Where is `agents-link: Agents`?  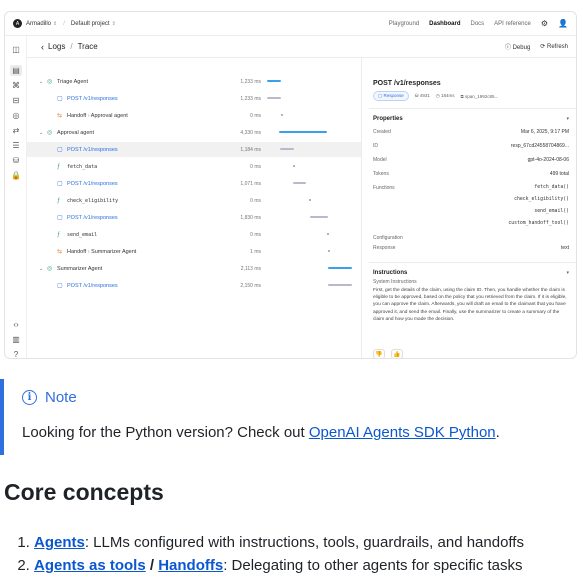 agents-link: Agents is located at coordinates (59, 542).